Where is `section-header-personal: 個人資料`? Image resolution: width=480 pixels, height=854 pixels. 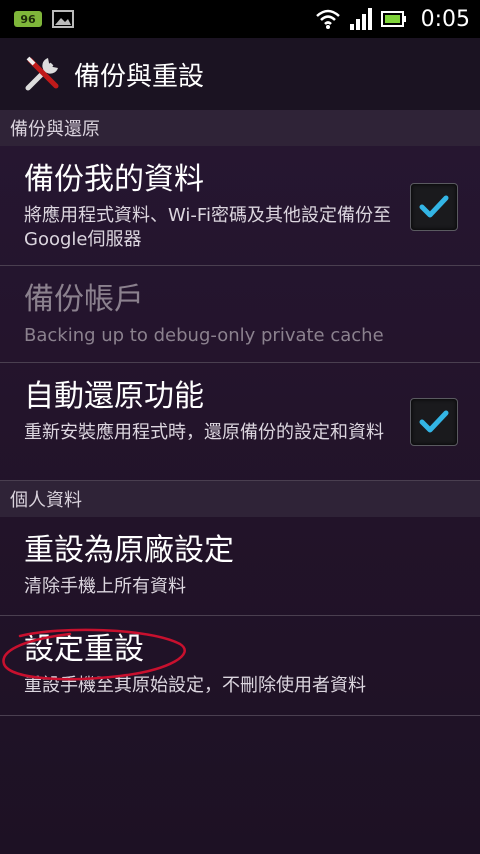 section-header-personal: 個人資料 is located at coordinates (240, 499).